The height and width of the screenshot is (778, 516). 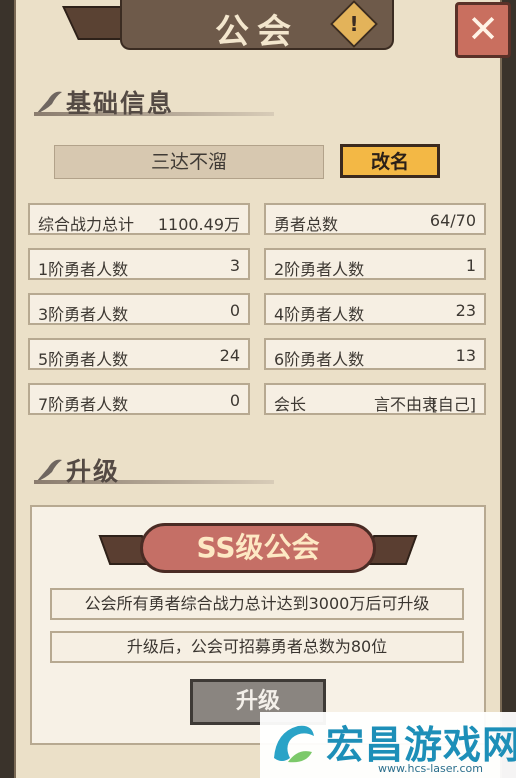 What do you see at coordinates (375, 219) in the screenshot?
I see `stat-total-heroes: 勇者总数 64/70` at bounding box center [375, 219].